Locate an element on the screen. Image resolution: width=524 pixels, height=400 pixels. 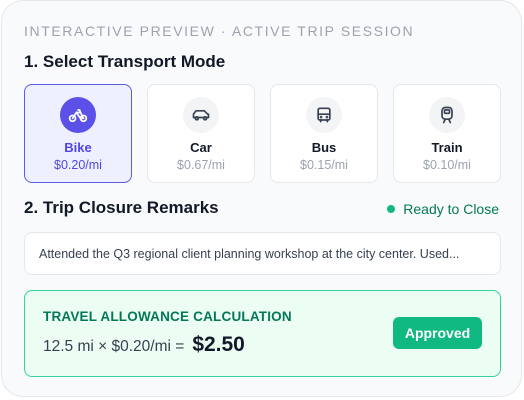
bike-icon is located at coordinates (78, 115).